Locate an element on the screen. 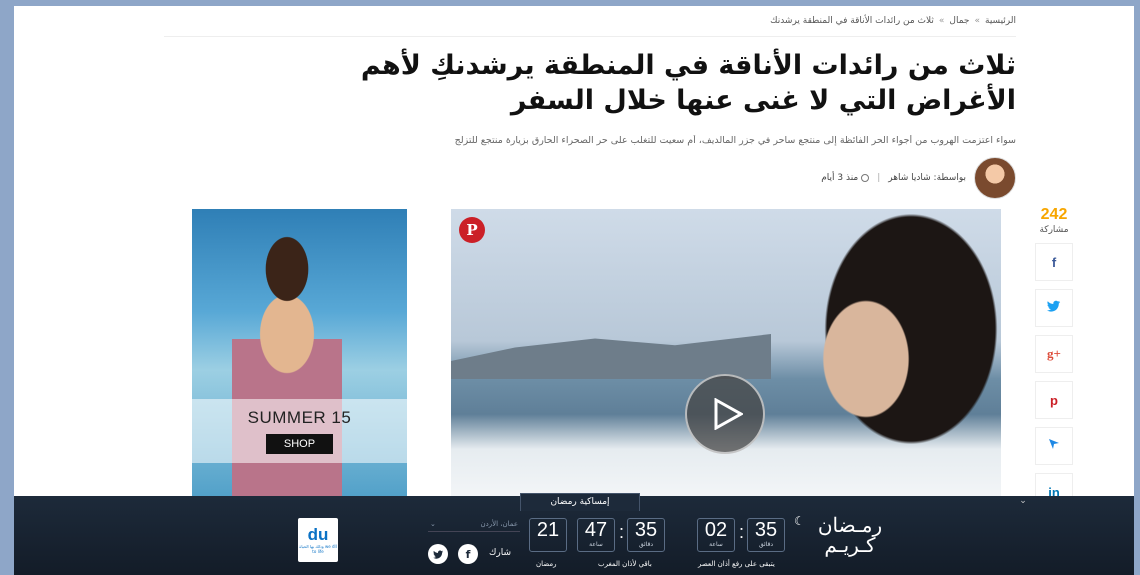 The image size is (1140, 575). share-count: 242 is located at coordinates (1054, 214).